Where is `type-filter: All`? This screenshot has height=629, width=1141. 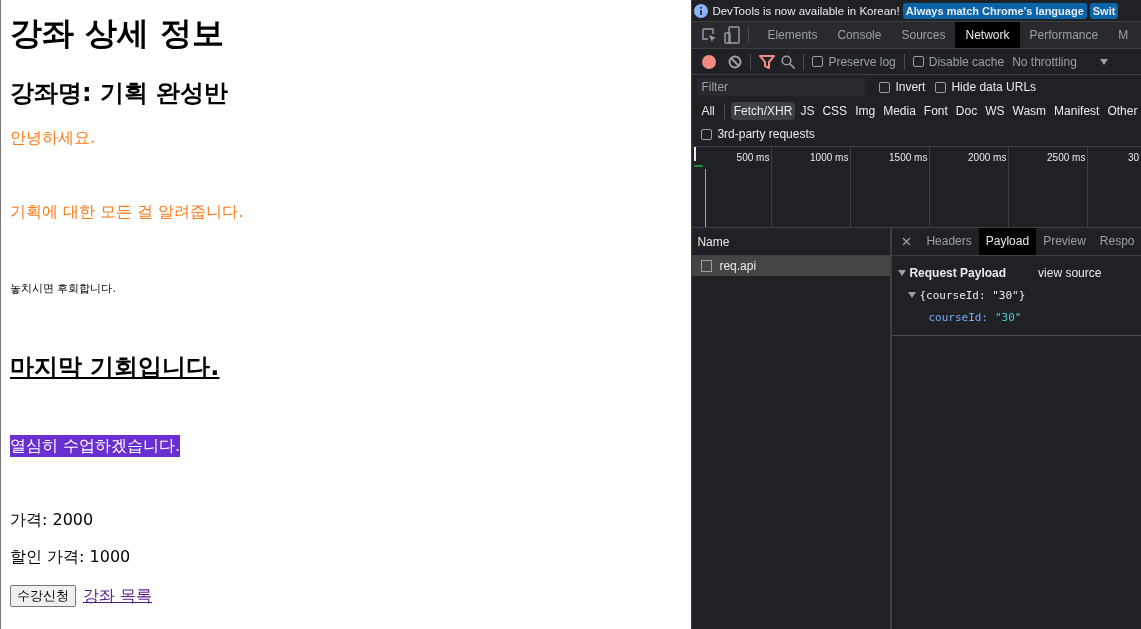 type-filter: All is located at coordinates (708, 110).